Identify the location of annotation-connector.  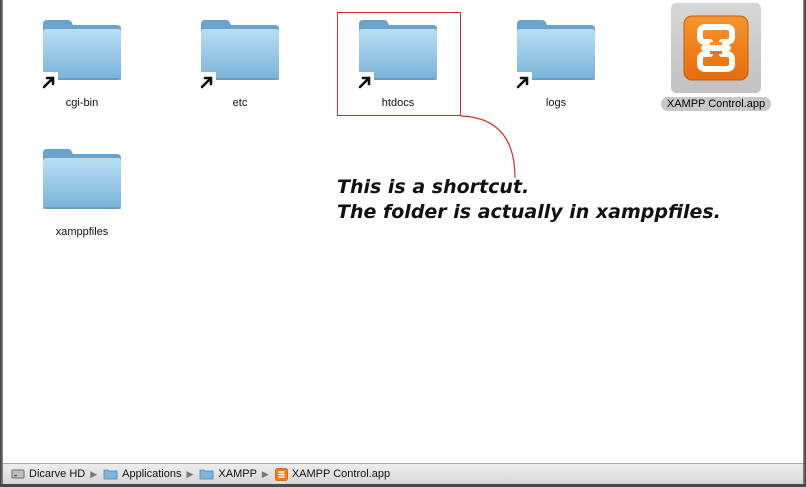
(488, 147).